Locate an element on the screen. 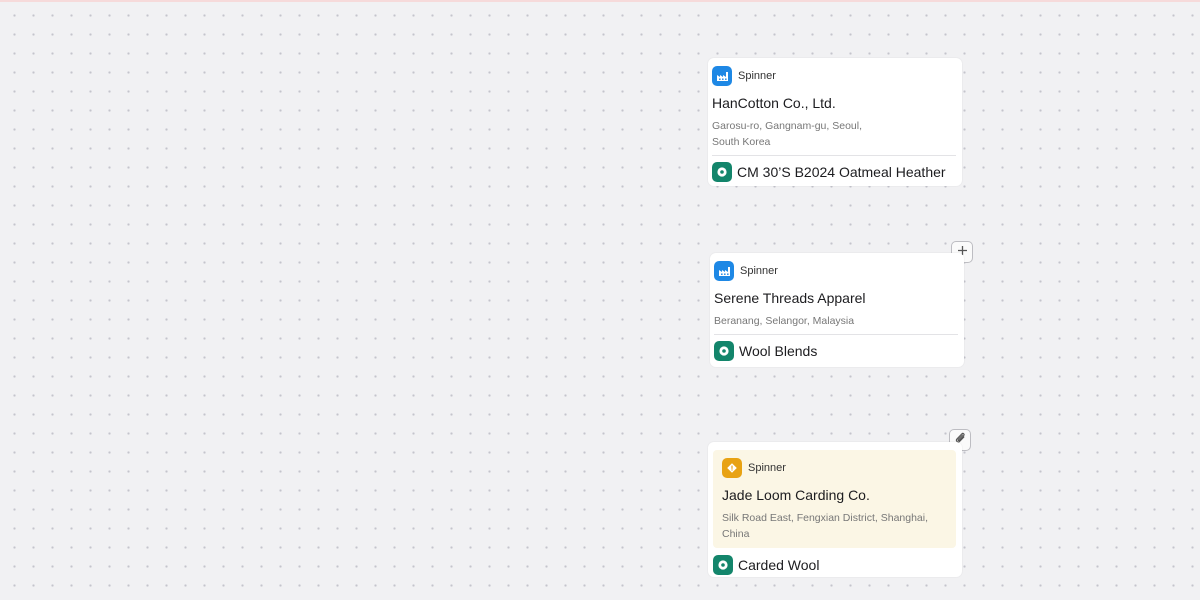  supplier-name: HanCotton Co., Ltd. is located at coordinates (774, 103).